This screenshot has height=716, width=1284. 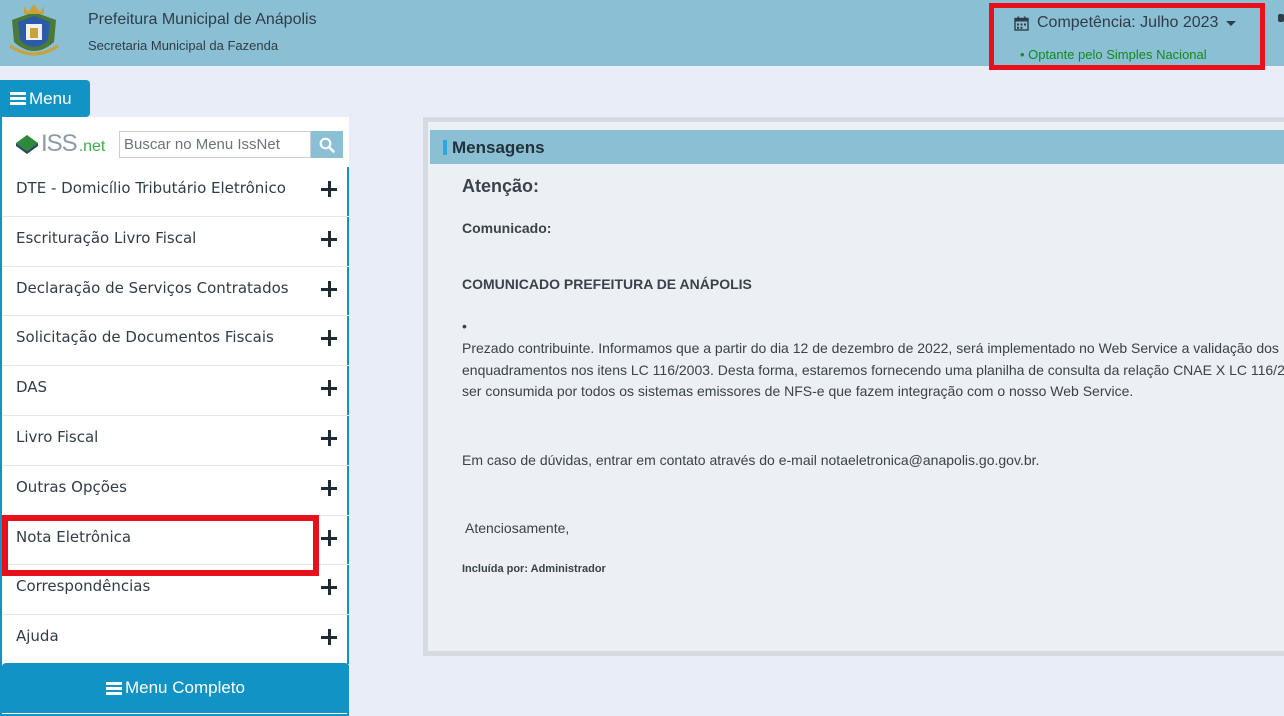 I want to click on sidebar-item-nota-eletronica: Nota Eletrônica, so click(x=175, y=541).